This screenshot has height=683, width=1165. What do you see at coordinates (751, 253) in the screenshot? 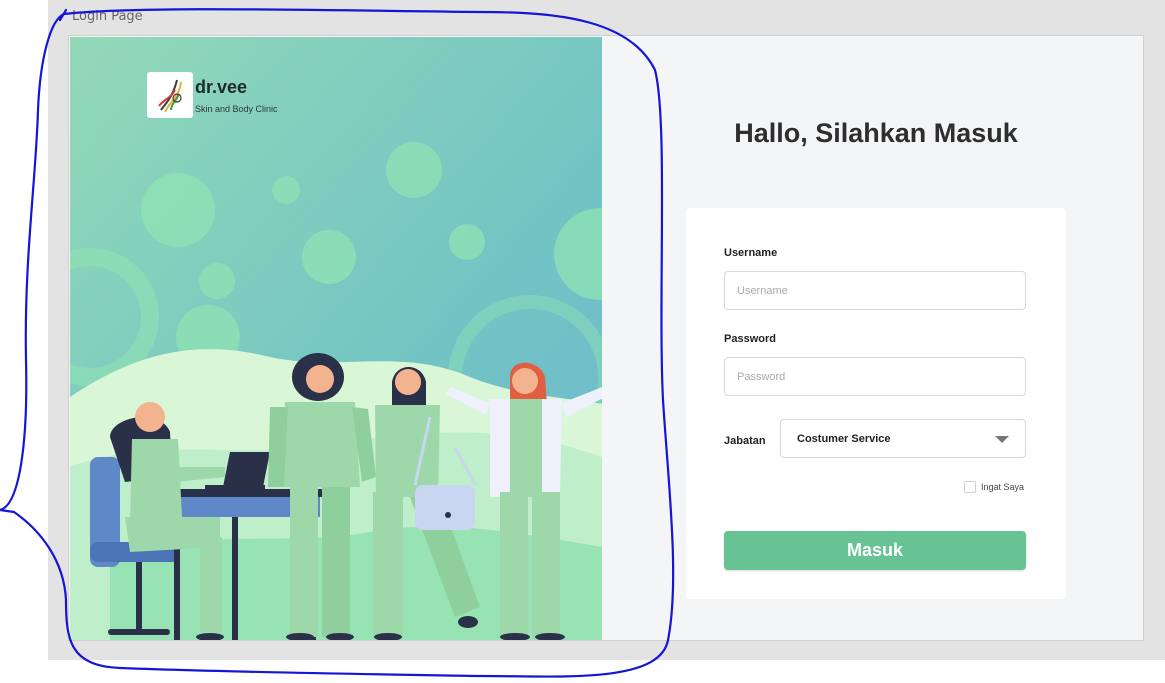
I see `username-label: Username` at bounding box center [751, 253].